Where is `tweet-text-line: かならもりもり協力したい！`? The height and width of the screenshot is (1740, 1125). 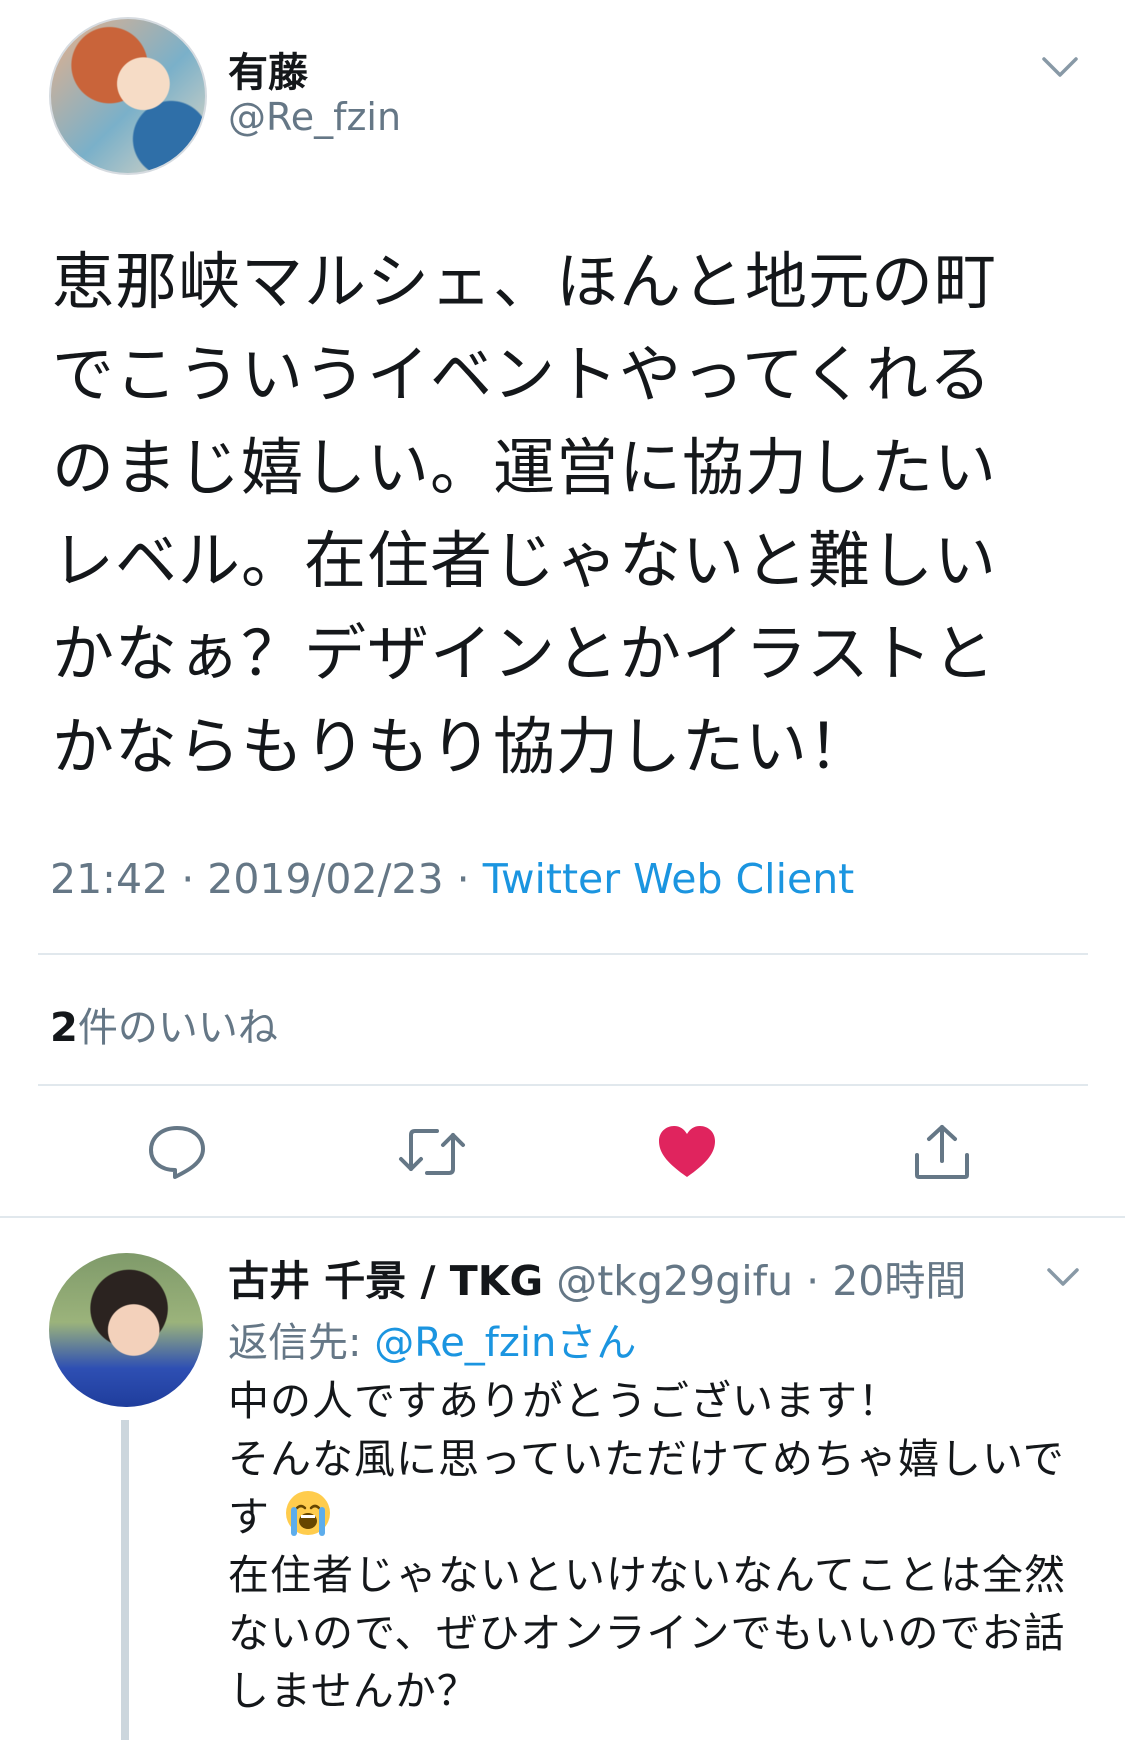 tweet-text-line: かならもりもり協力したい！ is located at coordinates (462, 746).